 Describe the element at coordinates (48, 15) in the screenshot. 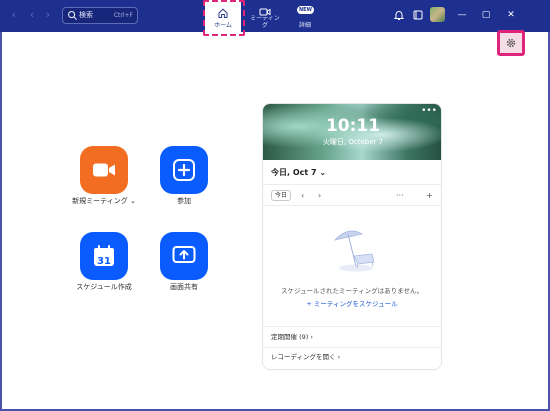

I see `forward-arrow-icon: ›` at that location.